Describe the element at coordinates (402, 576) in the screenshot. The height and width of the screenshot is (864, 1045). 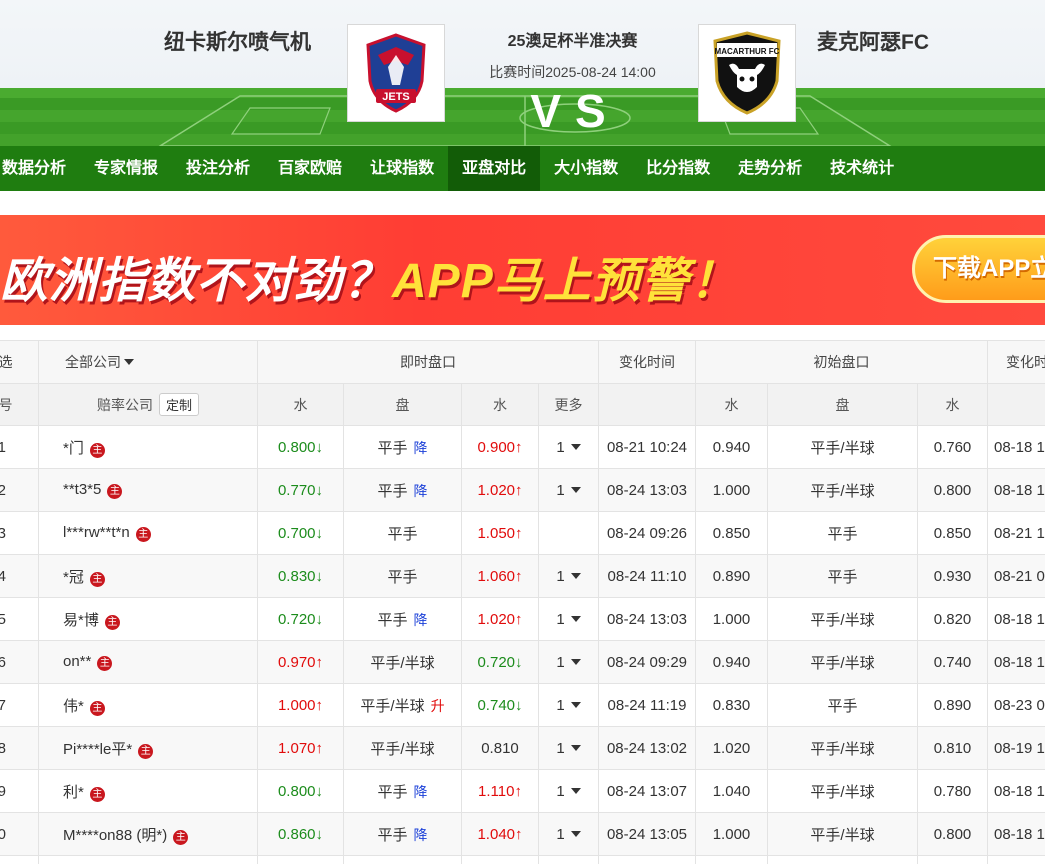
I see `live-handicap: 平手` at that location.